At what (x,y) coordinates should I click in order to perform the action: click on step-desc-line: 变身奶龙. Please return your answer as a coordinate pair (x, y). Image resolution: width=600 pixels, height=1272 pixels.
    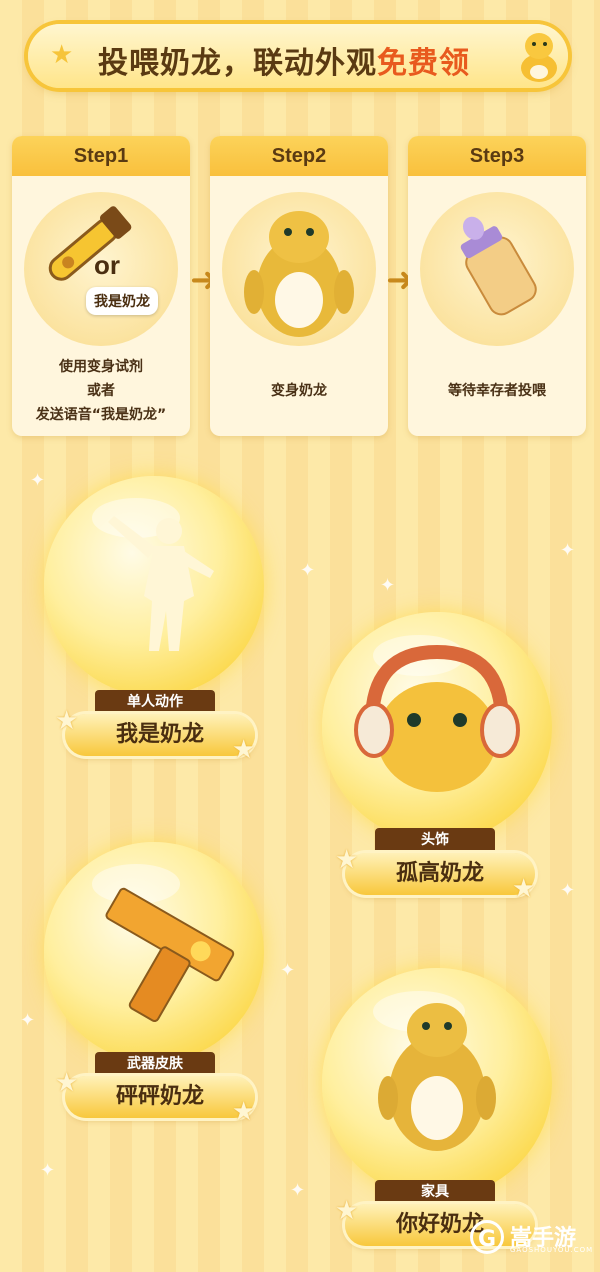
    Looking at the image, I should click on (299, 391).